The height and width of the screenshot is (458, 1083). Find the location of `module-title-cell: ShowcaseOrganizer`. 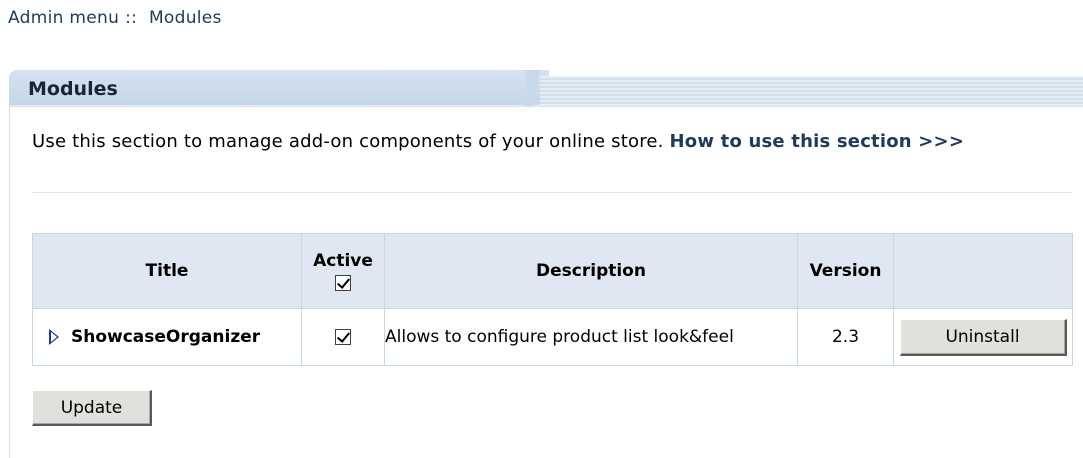

module-title-cell: ShowcaseOrganizer is located at coordinates (167, 337).